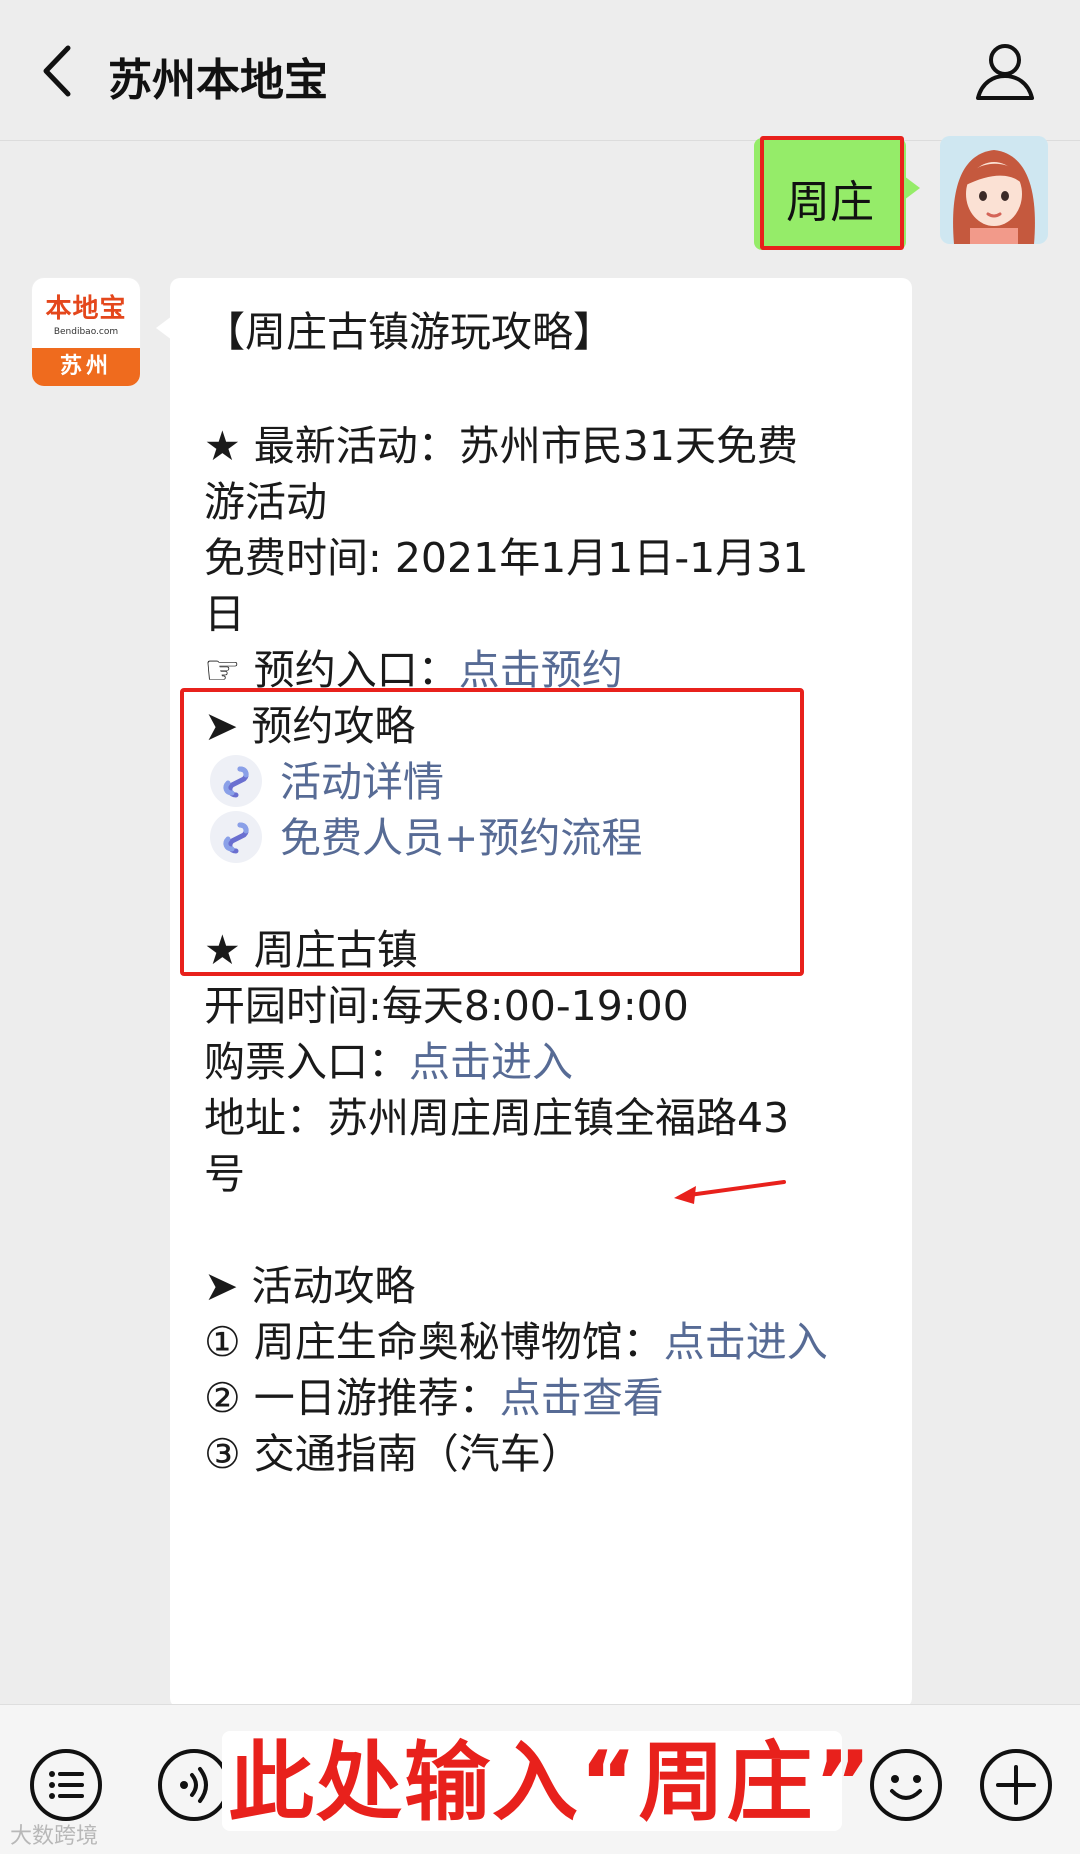  Describe the element at coordinates (352, 1398) in the screenshot. I see `guide-item-label: ② 一日游推荐：` at that location.